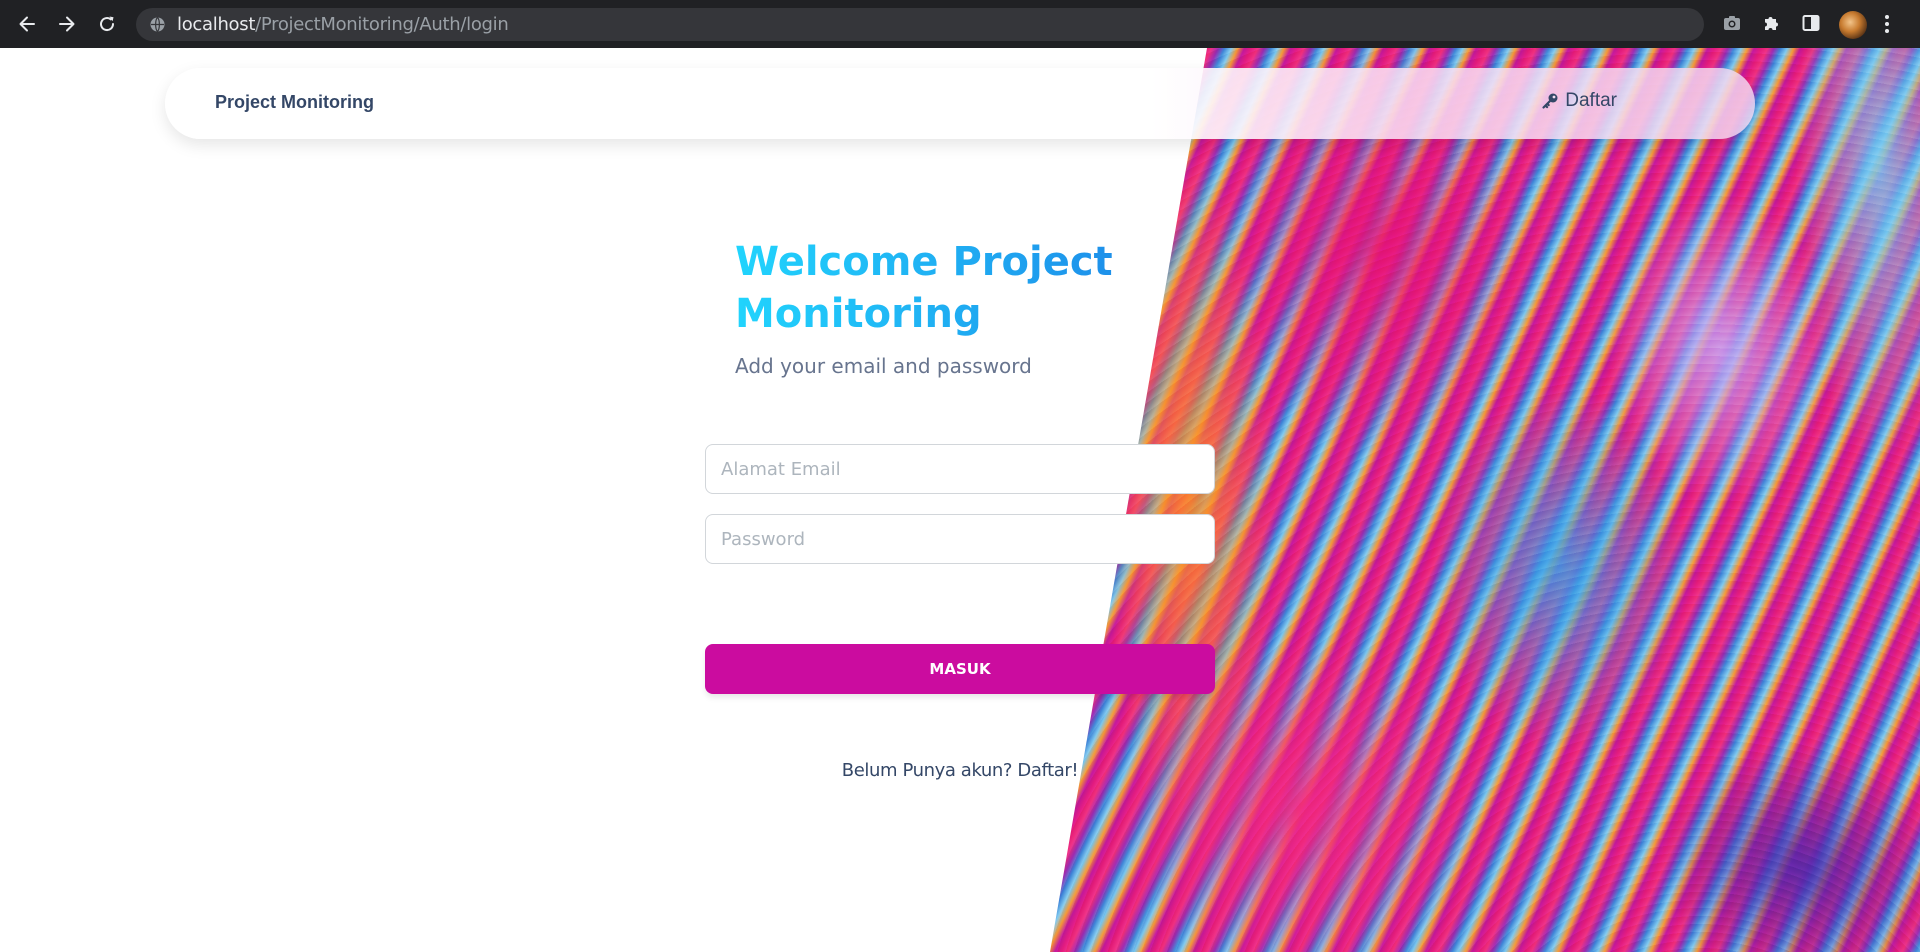  I want to click on arrow-left-icon, so click(27, 24).